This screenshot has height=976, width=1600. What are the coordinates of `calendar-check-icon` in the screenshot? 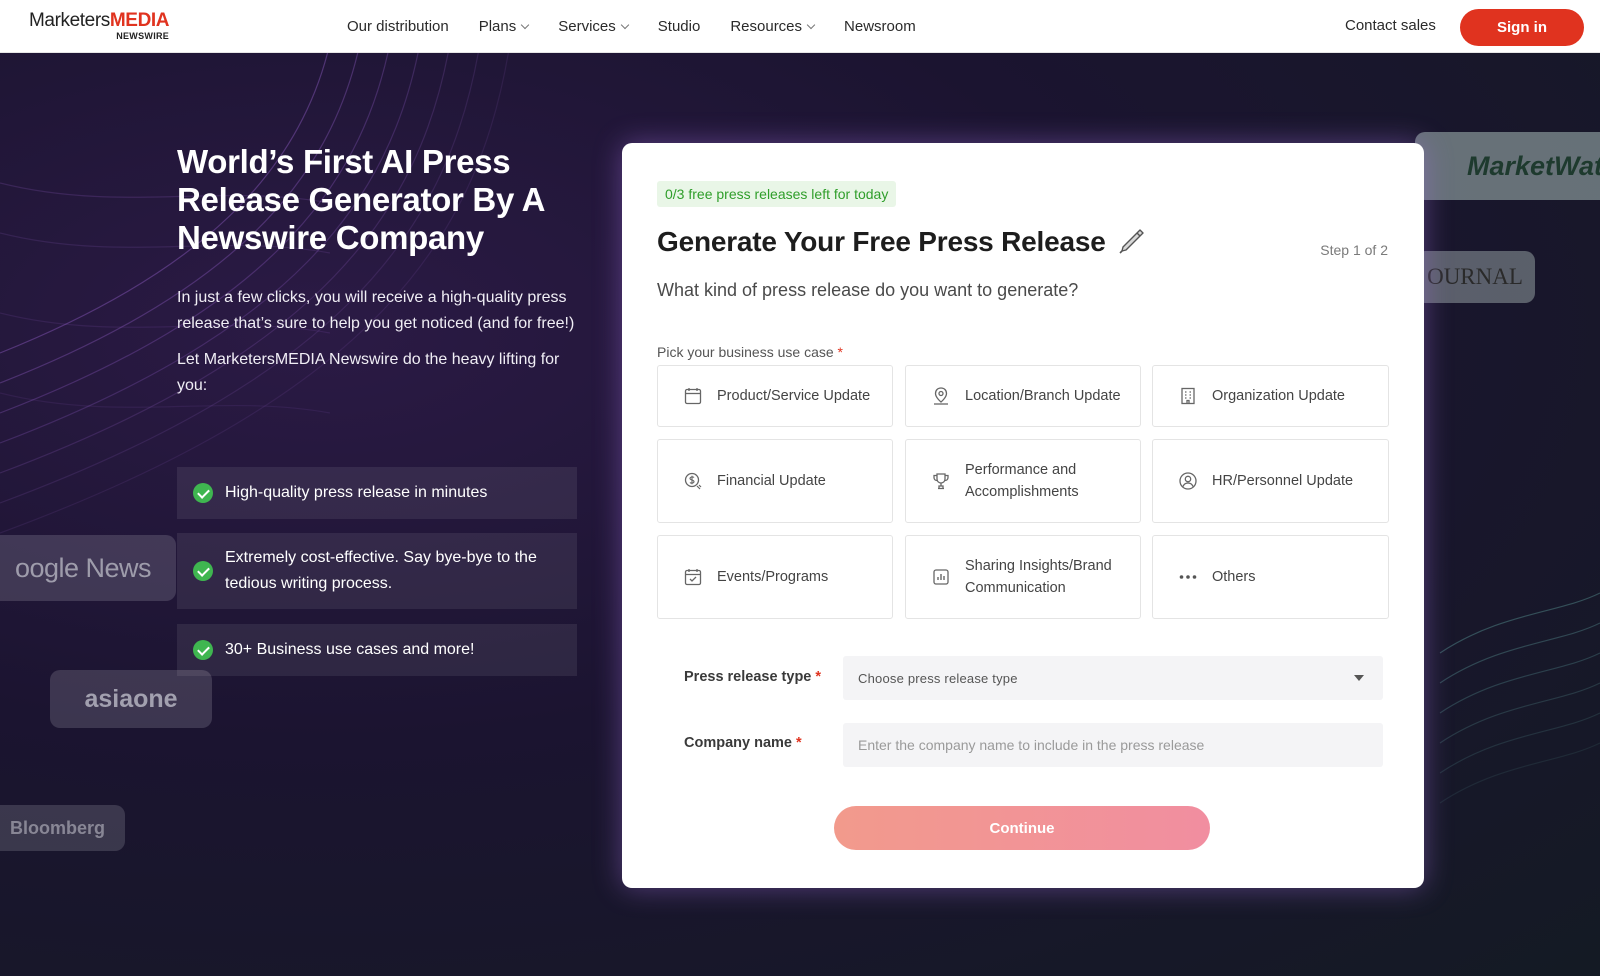 It's located at (693, 577).